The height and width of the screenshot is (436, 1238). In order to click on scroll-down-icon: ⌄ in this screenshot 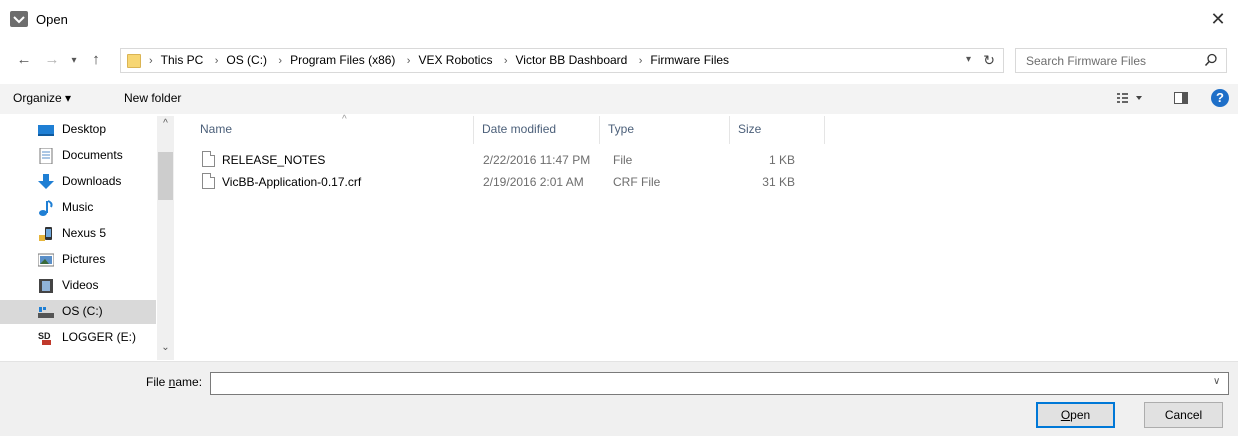, I will do `click(165, 349)`.